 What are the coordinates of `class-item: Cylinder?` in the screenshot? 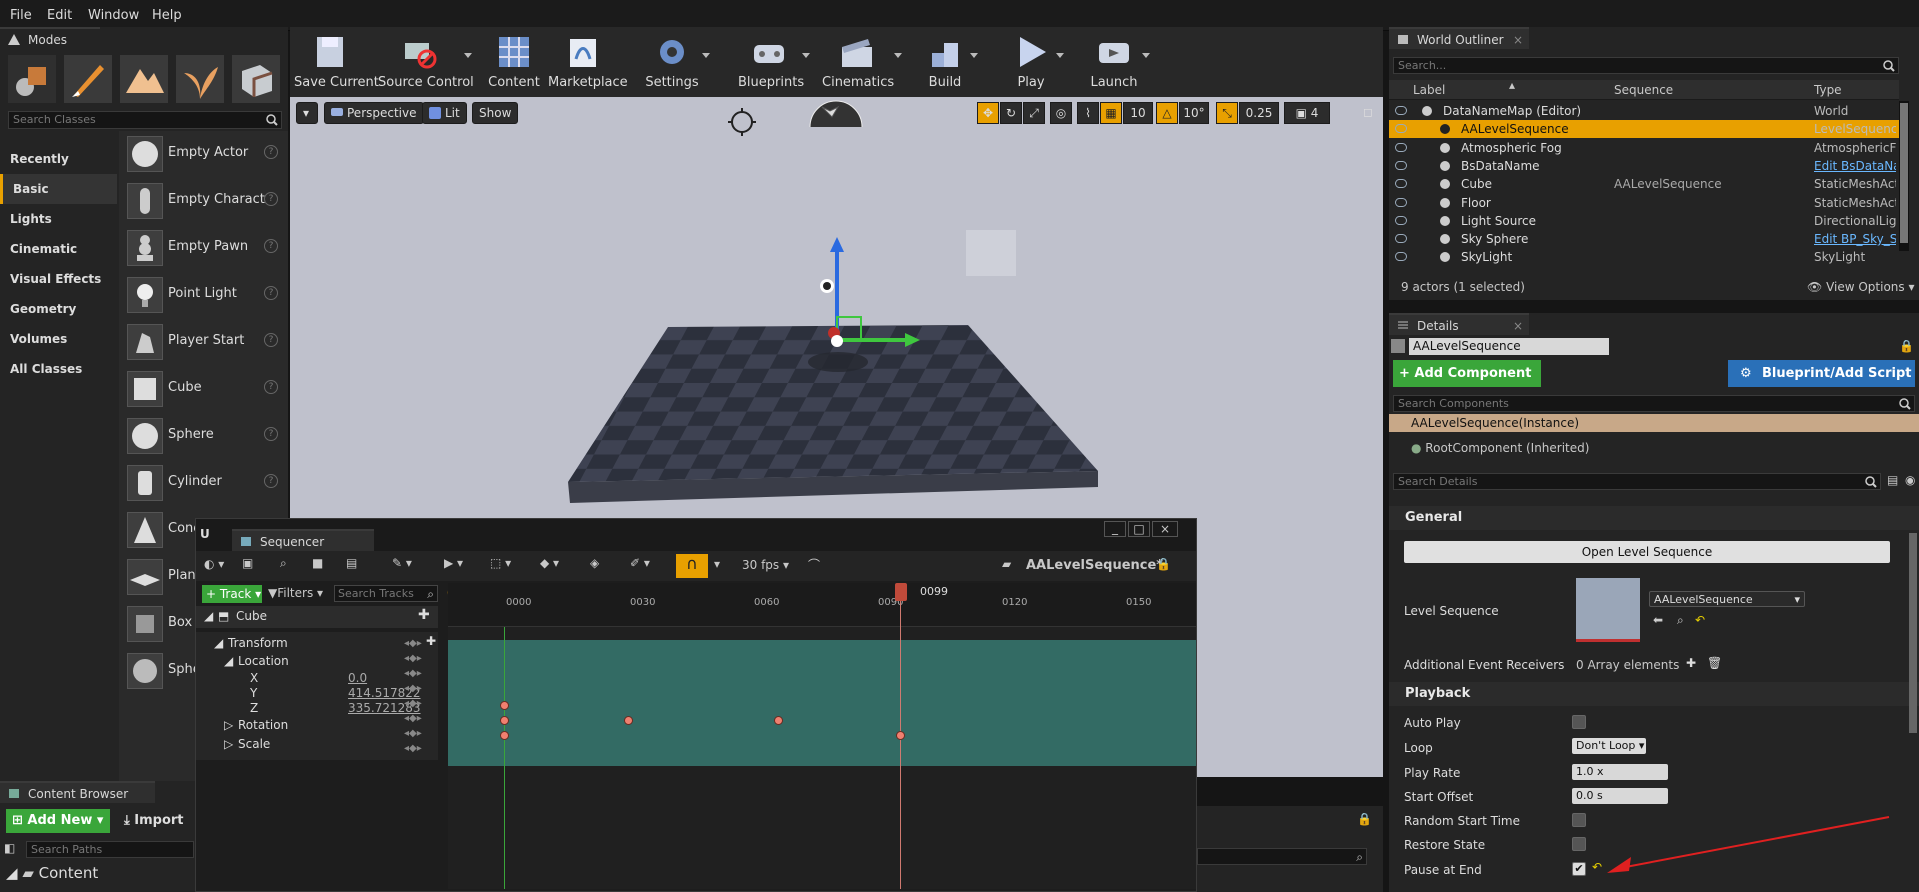 It's located at (204, 483).